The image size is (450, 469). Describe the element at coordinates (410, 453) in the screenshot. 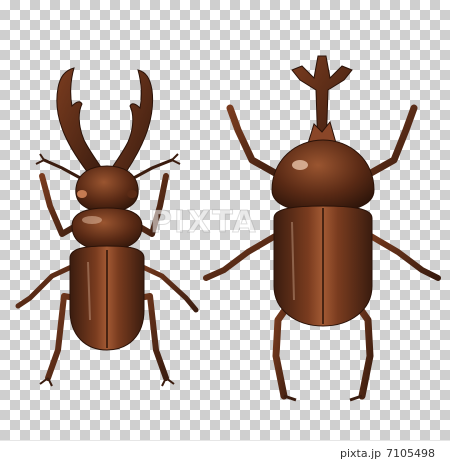

I see `footer-image-id: 7105498` at that location.